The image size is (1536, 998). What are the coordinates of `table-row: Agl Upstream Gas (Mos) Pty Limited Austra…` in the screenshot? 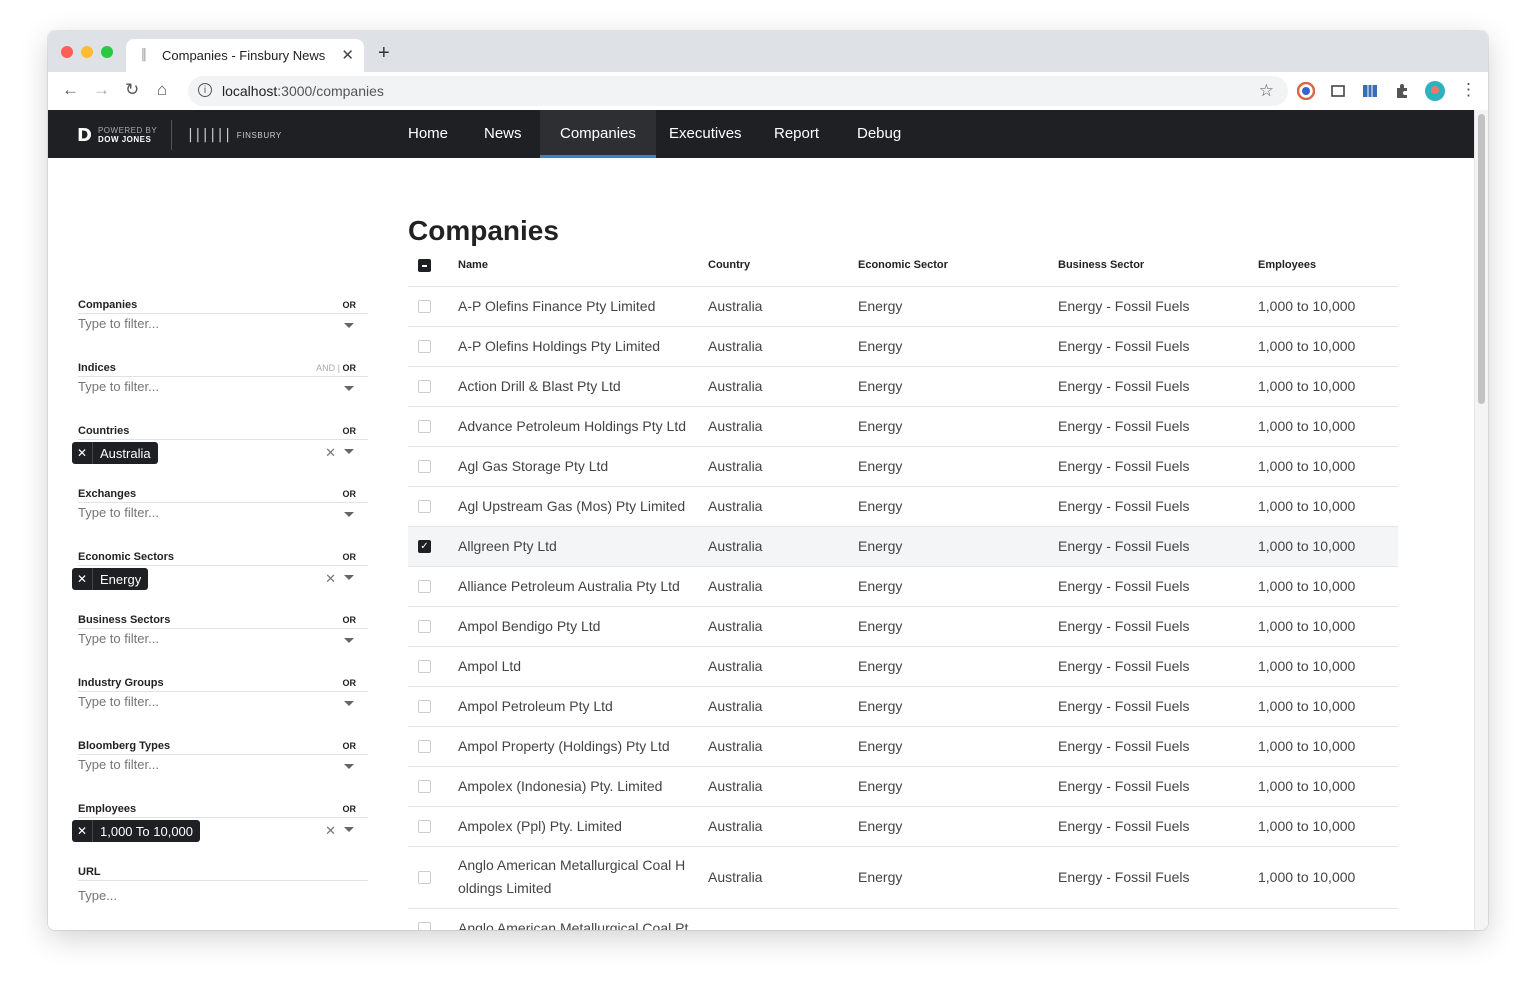 It's located at (903, 507).